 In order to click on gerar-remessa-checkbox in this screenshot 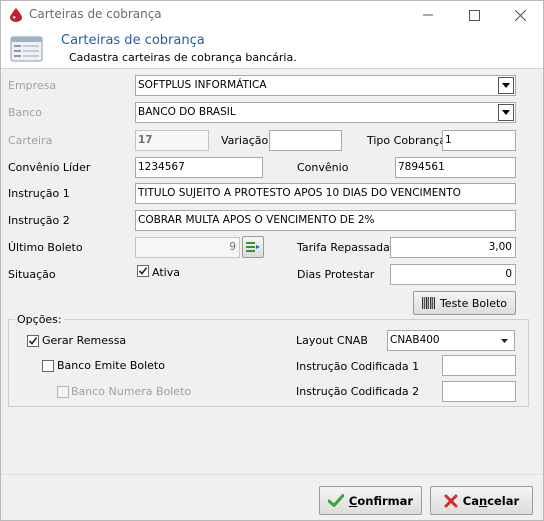, I will do `click(33, 341)`.